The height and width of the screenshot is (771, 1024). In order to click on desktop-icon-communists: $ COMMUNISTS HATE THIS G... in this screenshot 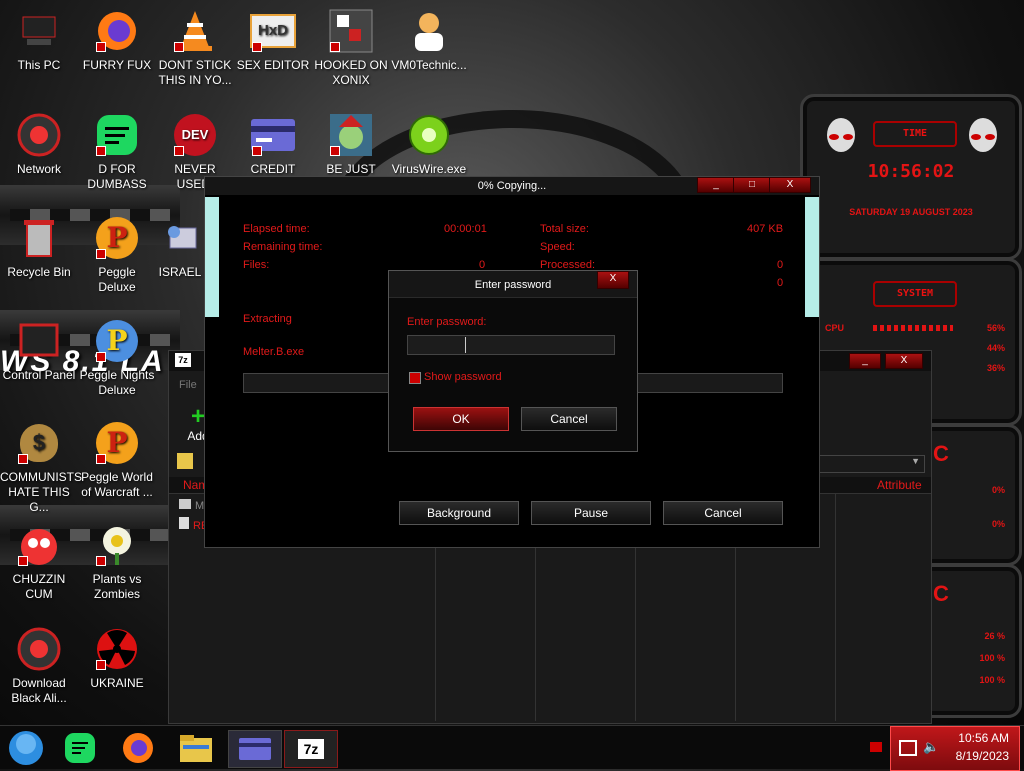, I will do `click(41, 467)`.